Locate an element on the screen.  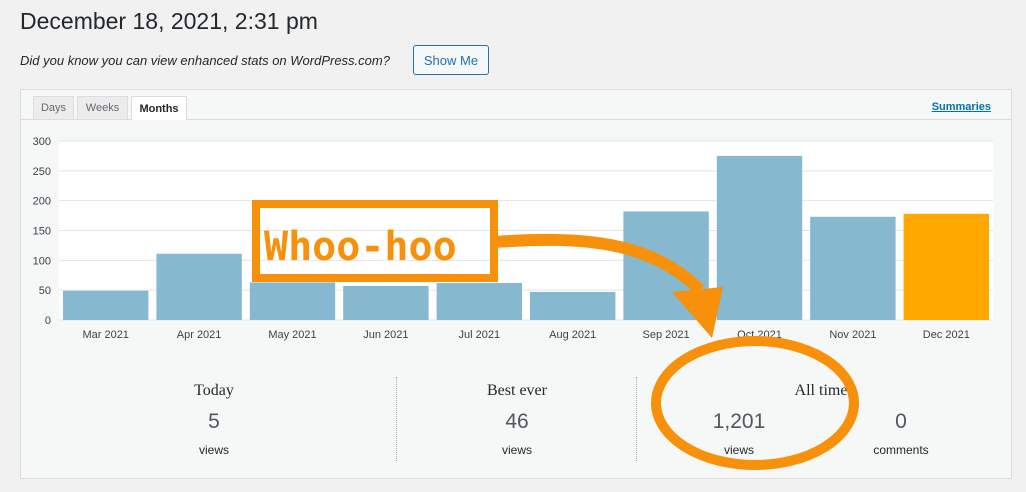
y-tick-label: 100 is located at coordinates (42, 261).